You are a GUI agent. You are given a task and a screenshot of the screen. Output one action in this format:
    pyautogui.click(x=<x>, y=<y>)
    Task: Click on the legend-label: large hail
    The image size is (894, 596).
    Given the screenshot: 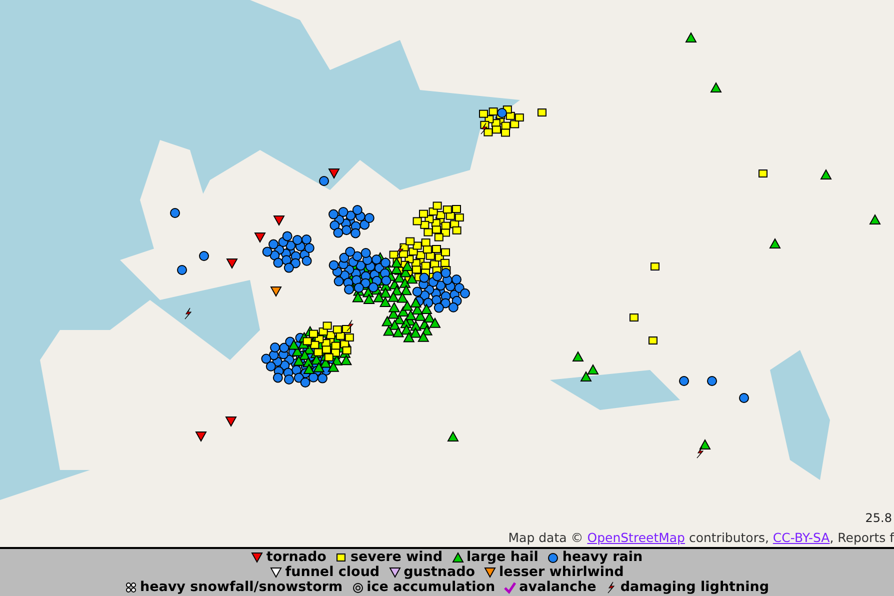 What is the action you would take?
    pyautogui.click(x=502, y=557)
    